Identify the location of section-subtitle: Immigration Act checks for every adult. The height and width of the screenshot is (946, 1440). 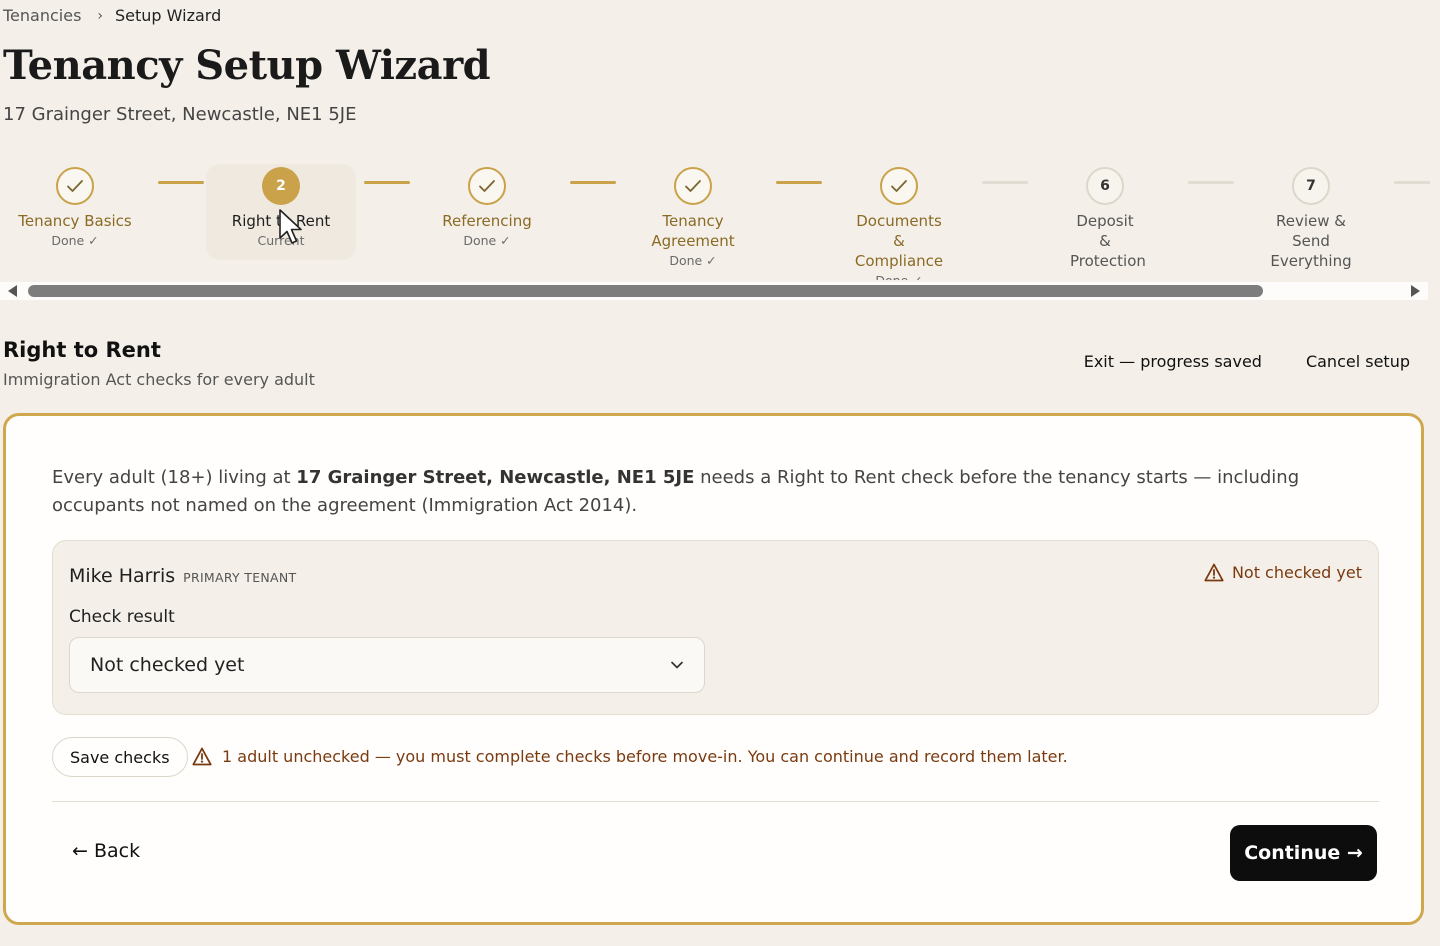
(159, 379).